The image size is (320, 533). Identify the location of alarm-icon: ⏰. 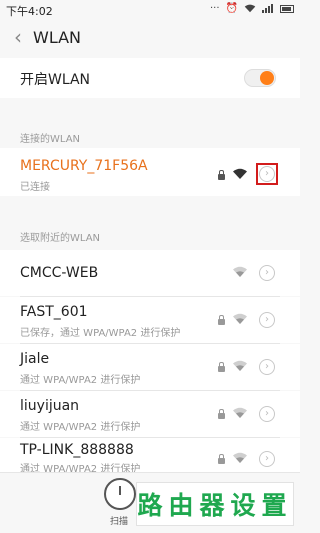
(231, 8).